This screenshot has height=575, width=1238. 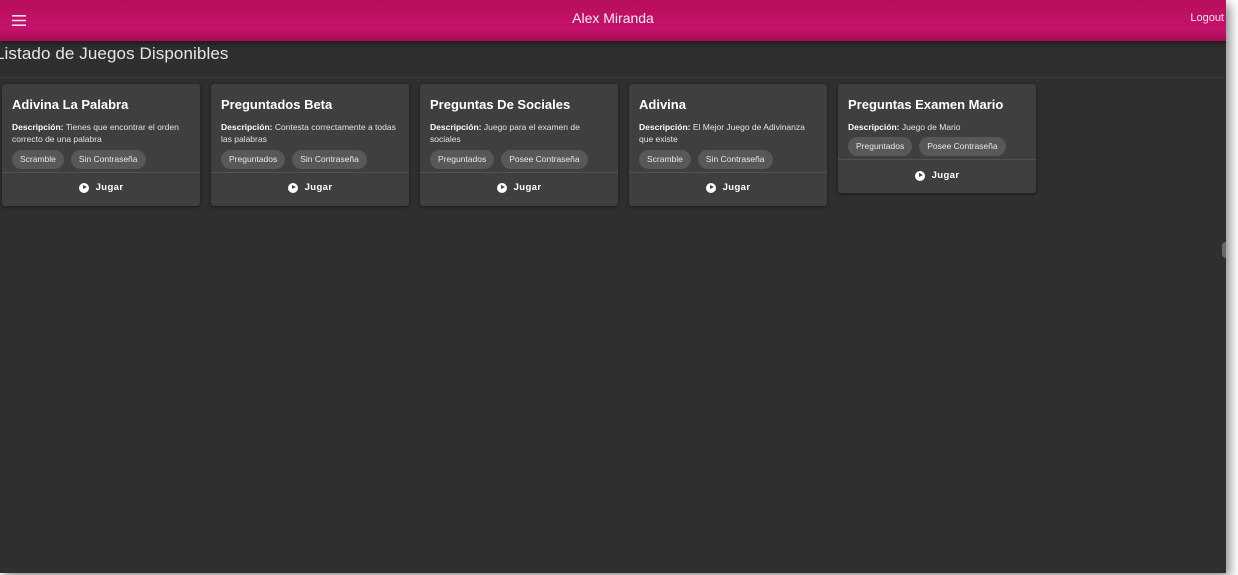 I want to click on game-title: Preguntas De Sociales, so click(x=500, y=104).